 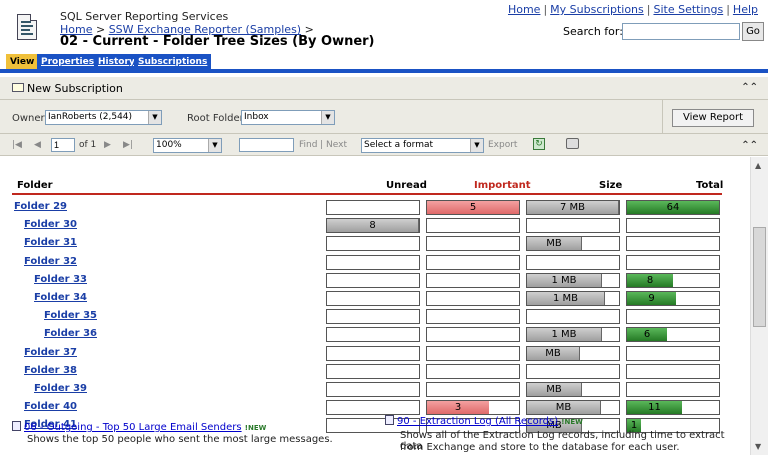 I want to click on mail-icon, so click(x=18, y=87).